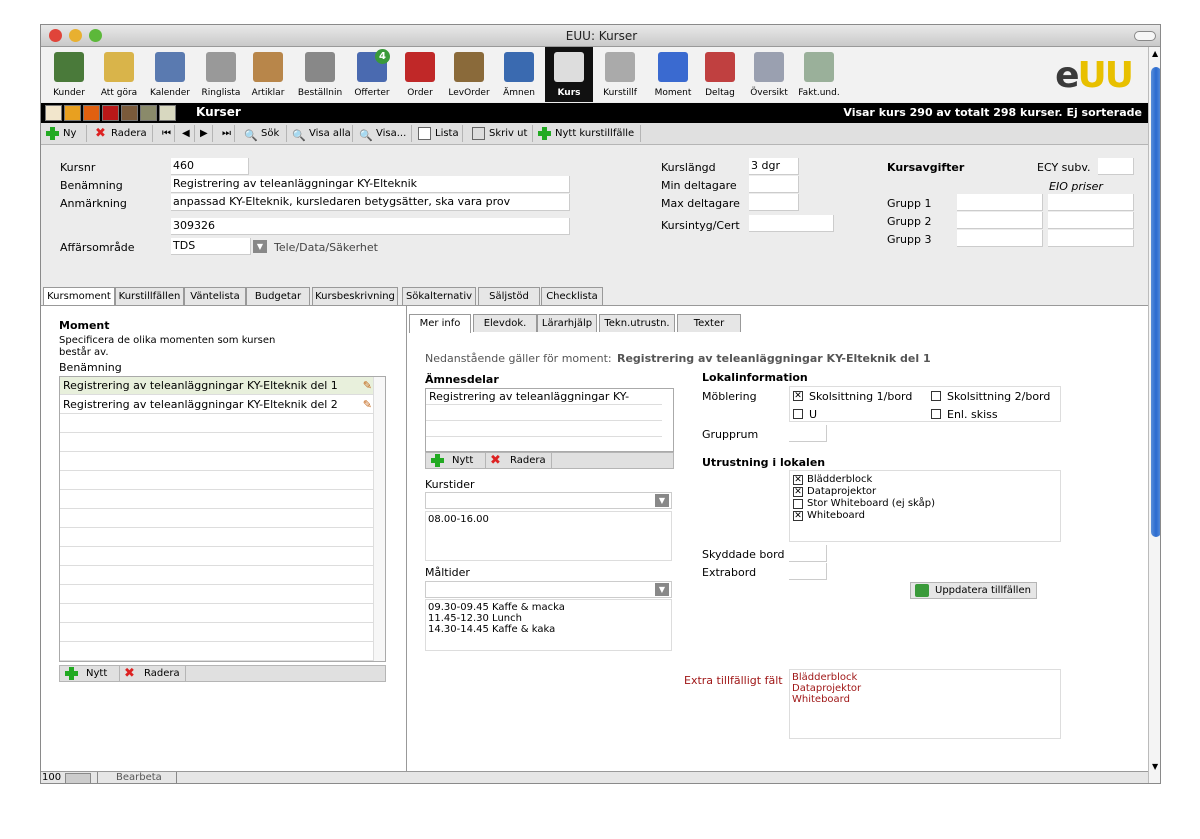 The width and height of the screenshot is (1200, 839). I want to click on prev-record-button: ◀, so click(187, 133).